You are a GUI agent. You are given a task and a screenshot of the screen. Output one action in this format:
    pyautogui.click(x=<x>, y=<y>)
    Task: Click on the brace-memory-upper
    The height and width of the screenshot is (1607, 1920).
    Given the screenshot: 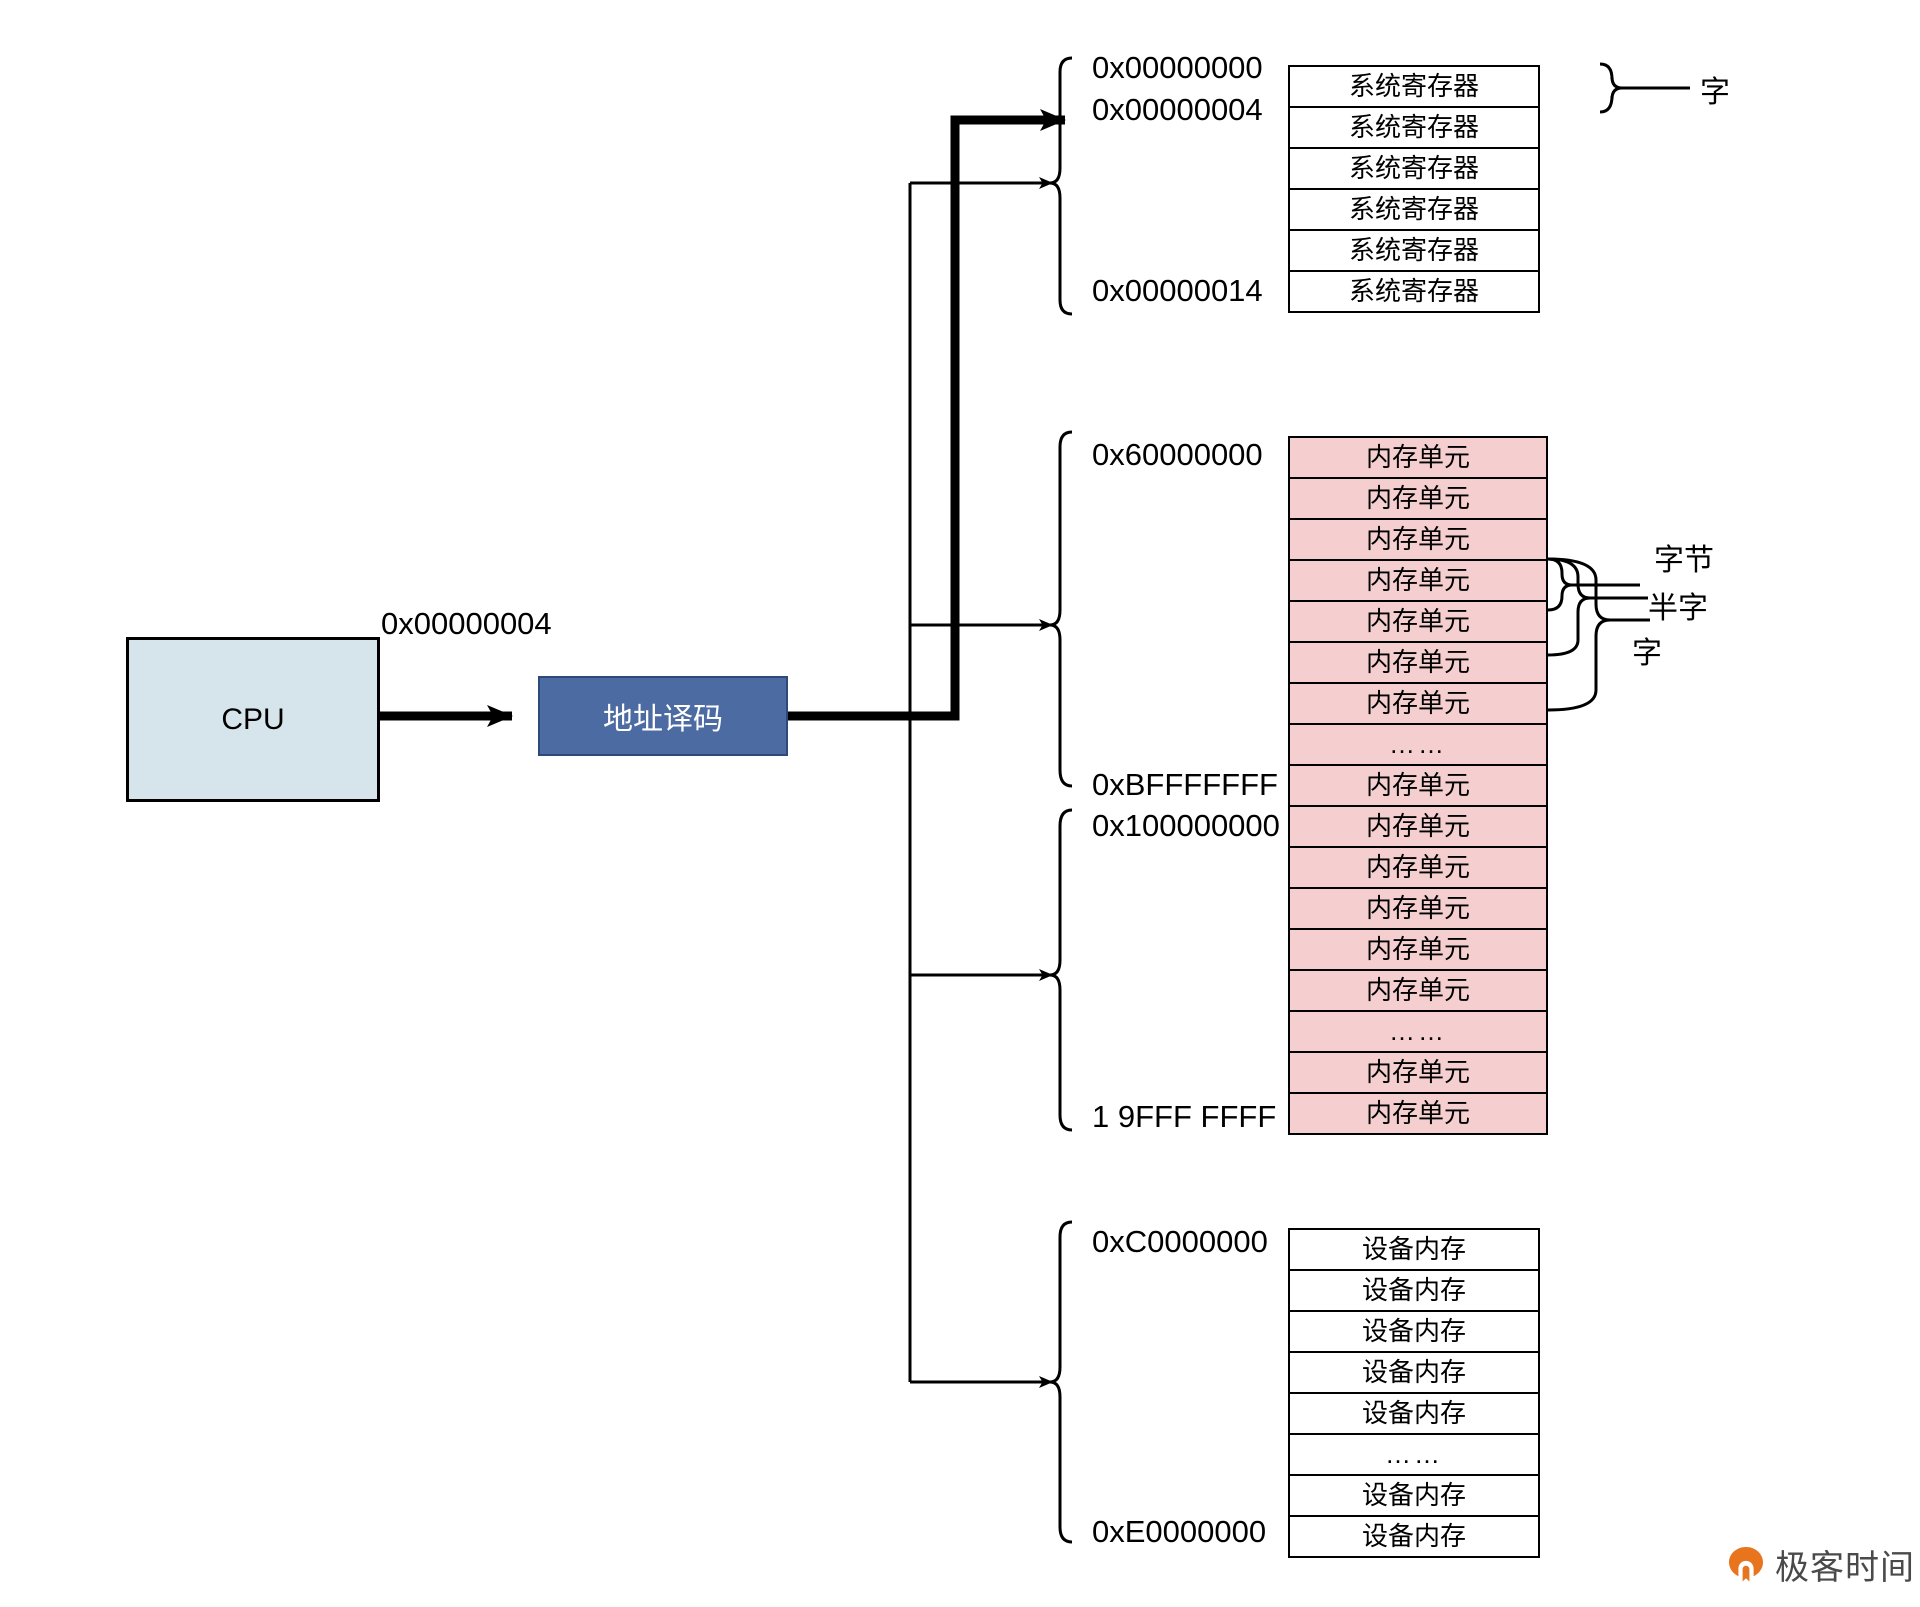 What is the action you would take?
    pyautogui.click(x=1061, y=528)
    